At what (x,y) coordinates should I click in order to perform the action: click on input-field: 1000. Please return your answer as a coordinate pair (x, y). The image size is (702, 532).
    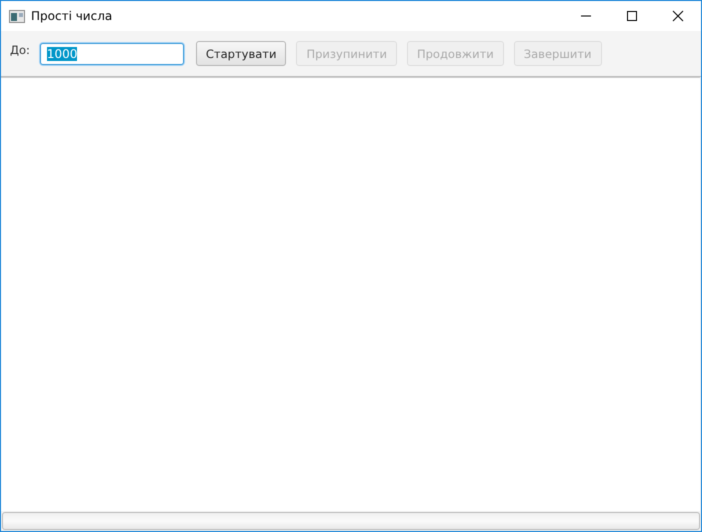
    Looking at the image, I should click on (112, 53).